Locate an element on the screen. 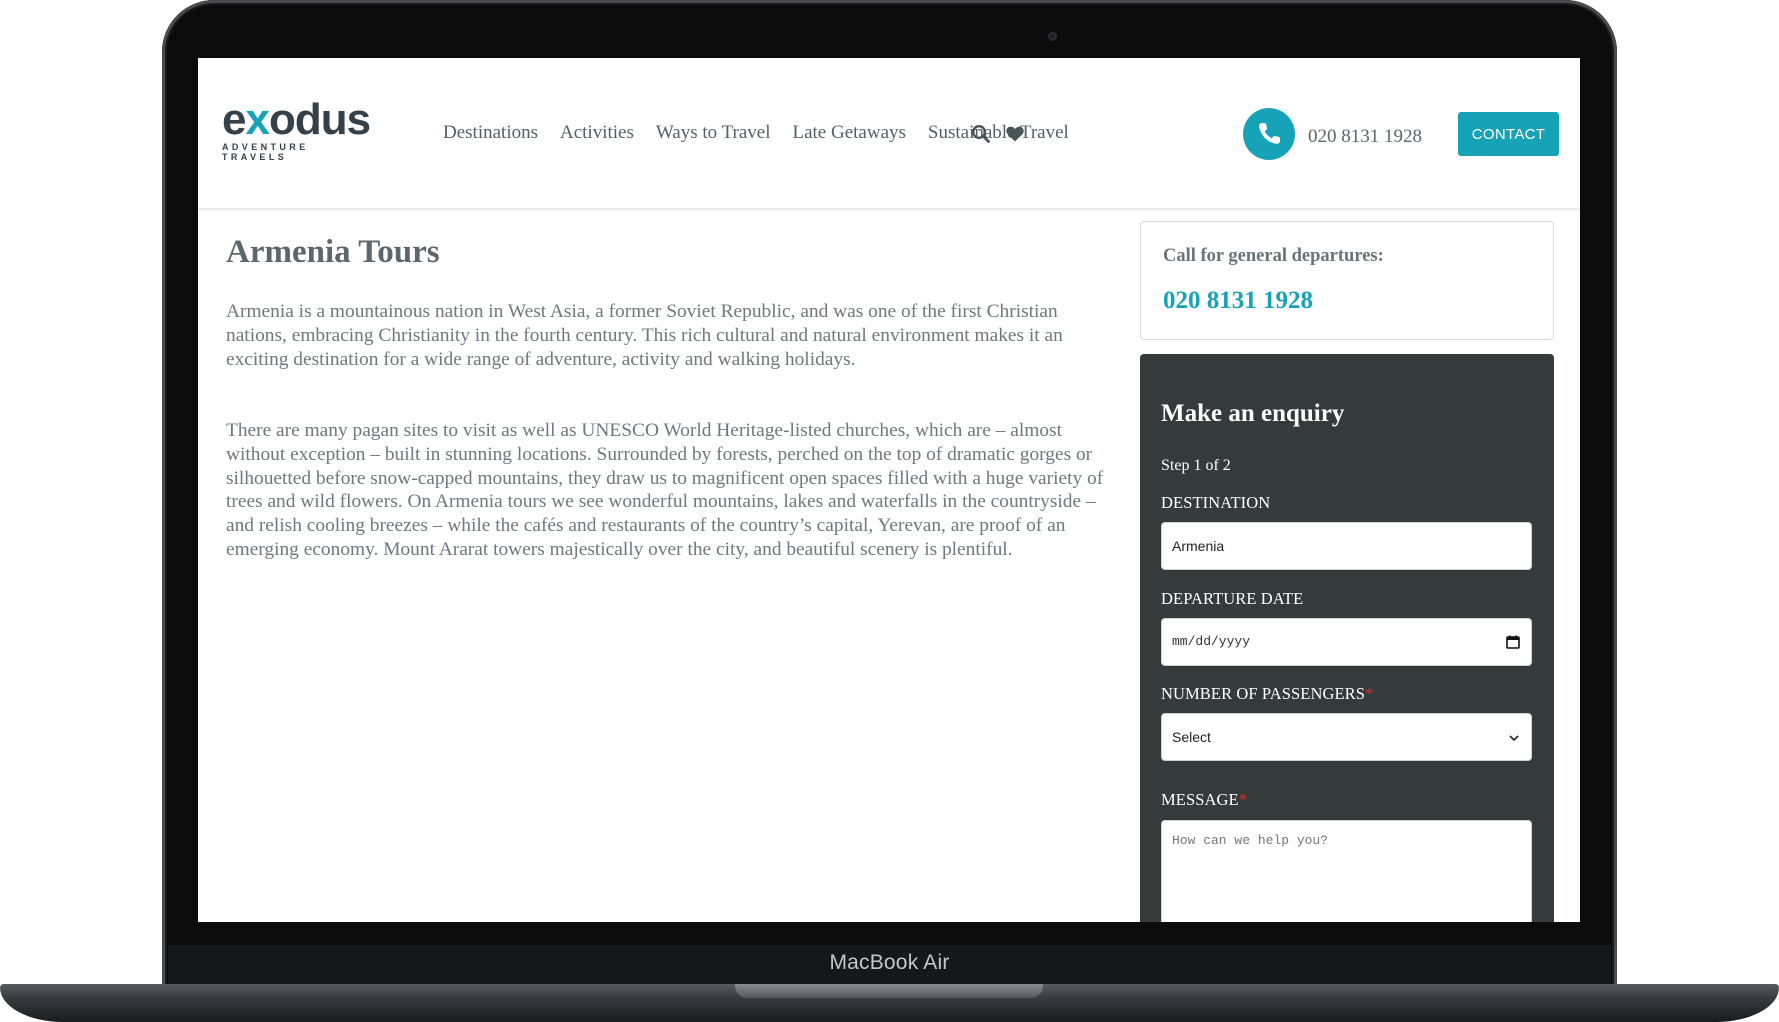 This screenshot has height=1022, width=1779. passengers-label: NUMBER OF PASSENGERS* is located at coordinates (1267, 693).